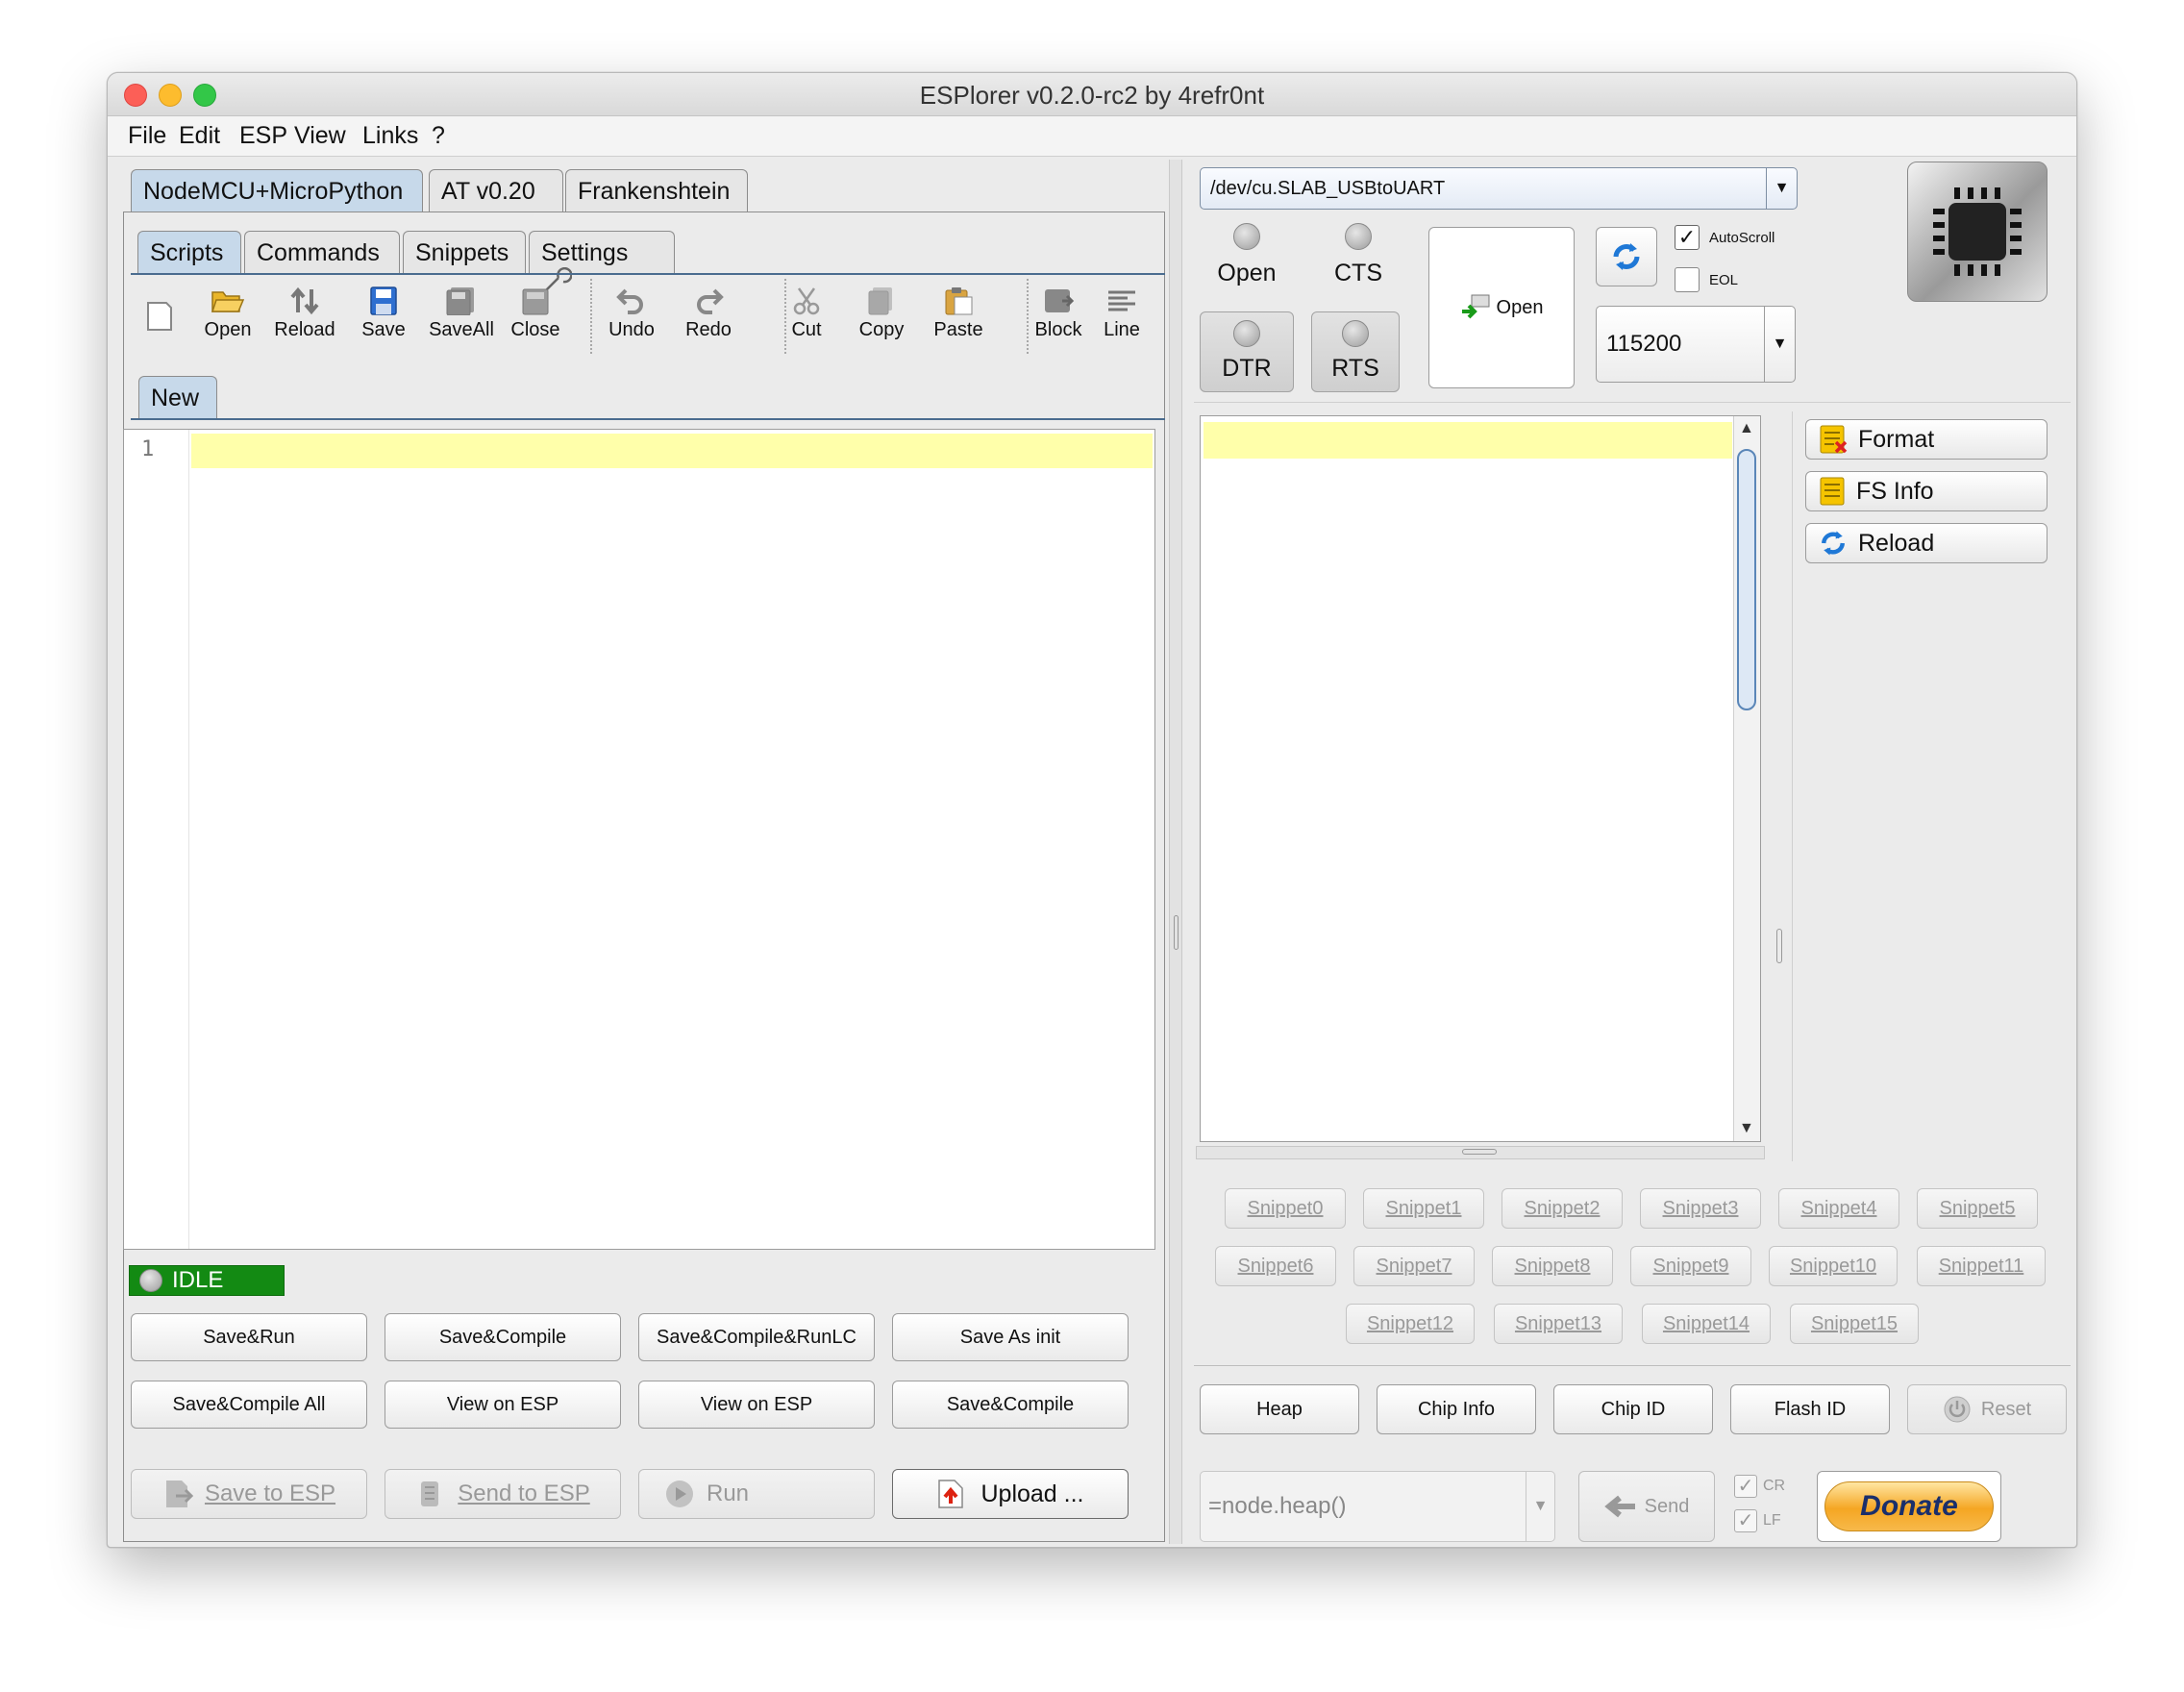  What do you see at coordinates (1909, 1506) in the screenshot?
I see `donate-button: Donate` at bounding box center [1909, 1506].